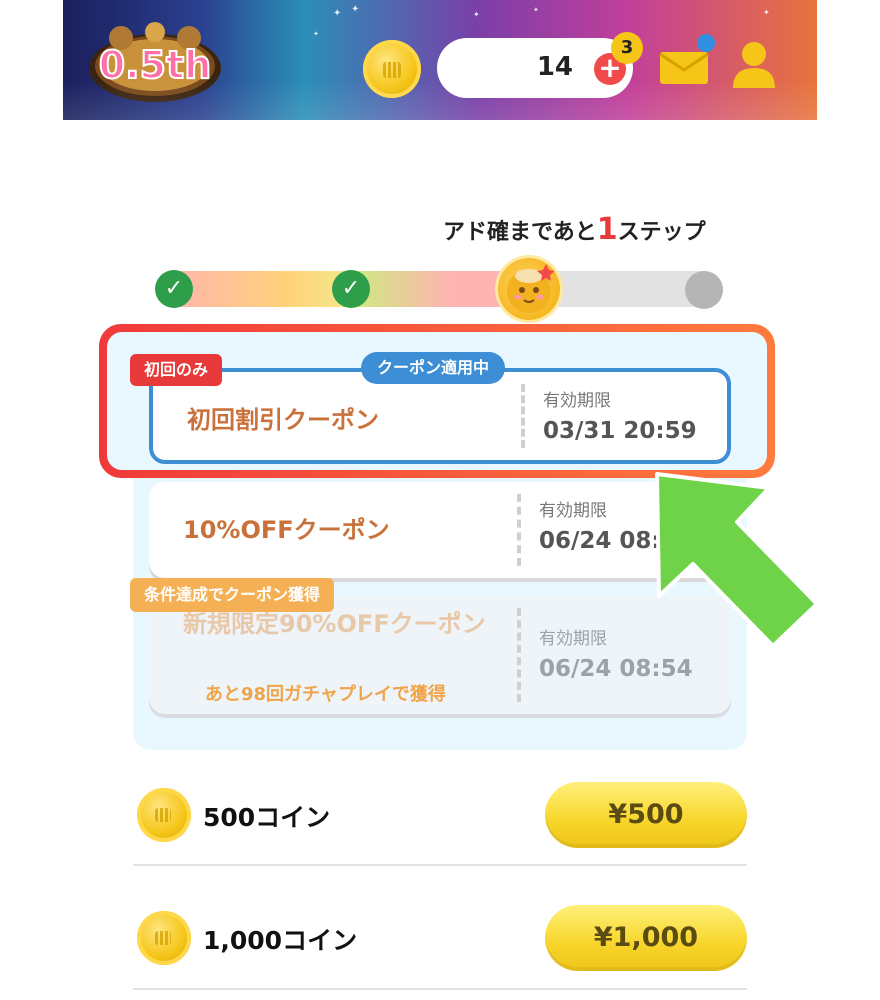 This screenshot has height=1000, width=880. What do you see at coordinates (286, 530) in the screenshot?
I see `coupon-name: 10%OFFクーポン` at bounding box center [286, 530].